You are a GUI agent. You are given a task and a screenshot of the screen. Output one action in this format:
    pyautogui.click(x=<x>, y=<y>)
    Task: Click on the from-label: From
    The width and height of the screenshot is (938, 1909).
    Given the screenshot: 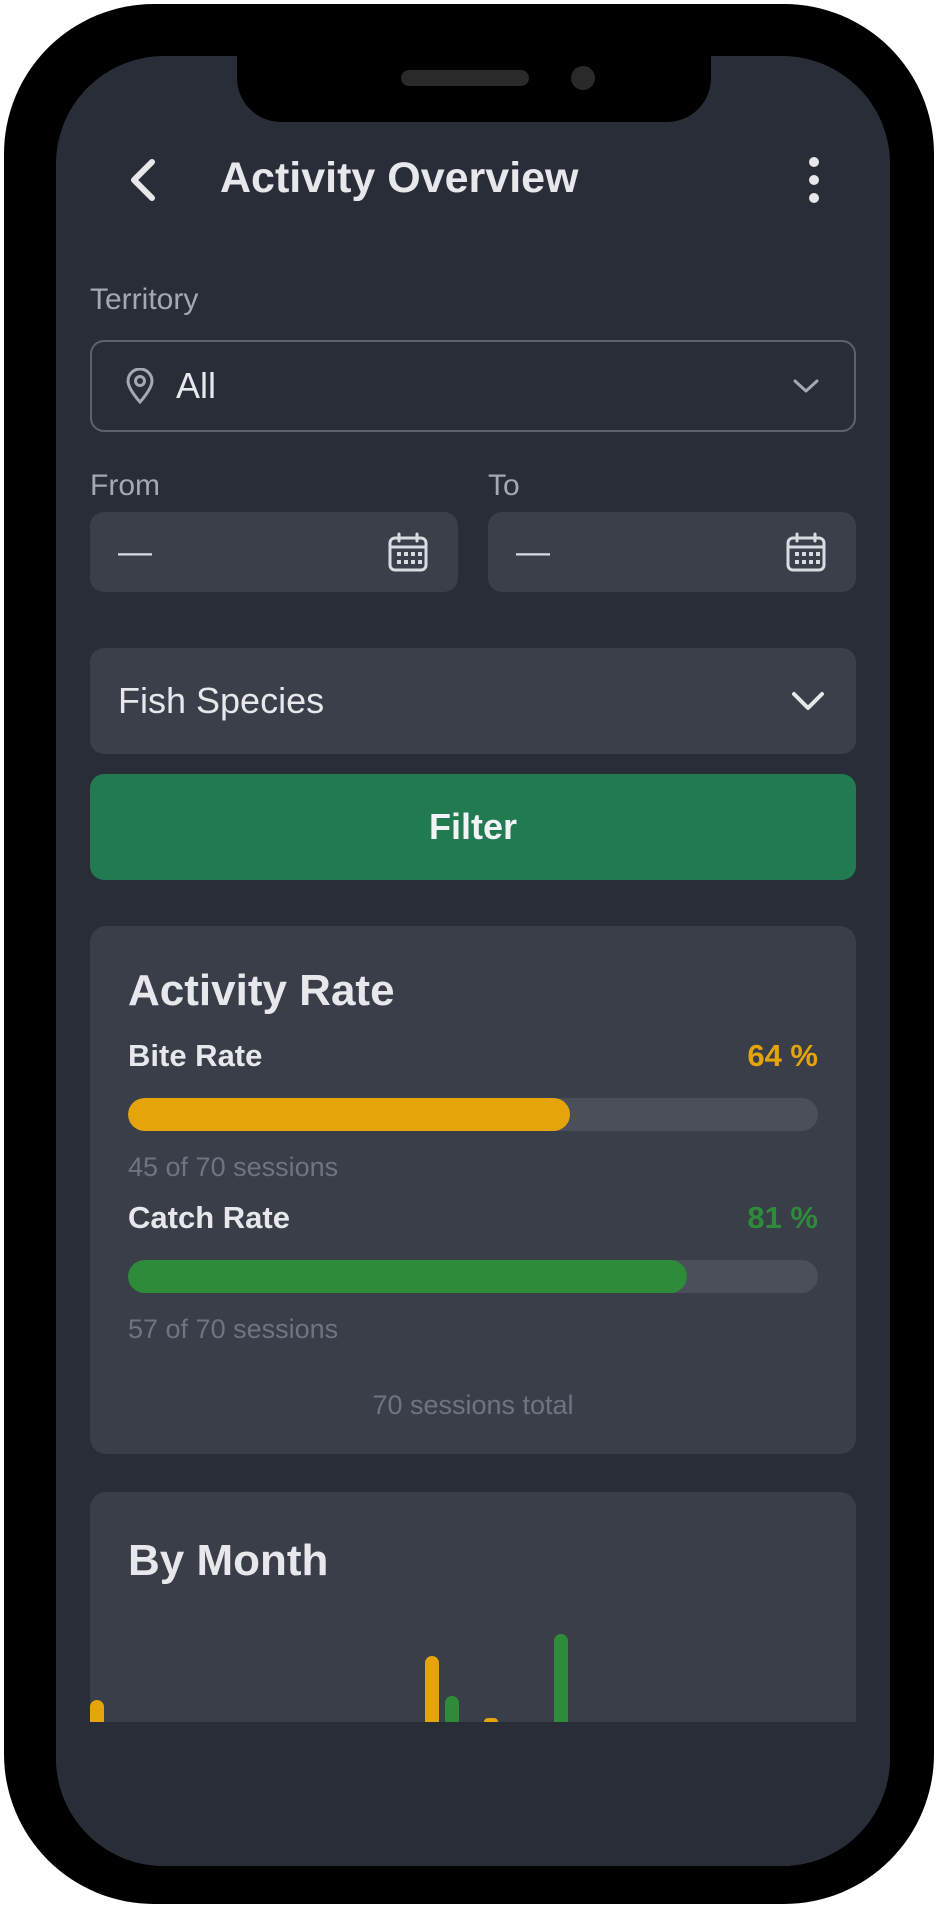 What is the action you would take?
    pyautogui.click(x=125, y=485)
    